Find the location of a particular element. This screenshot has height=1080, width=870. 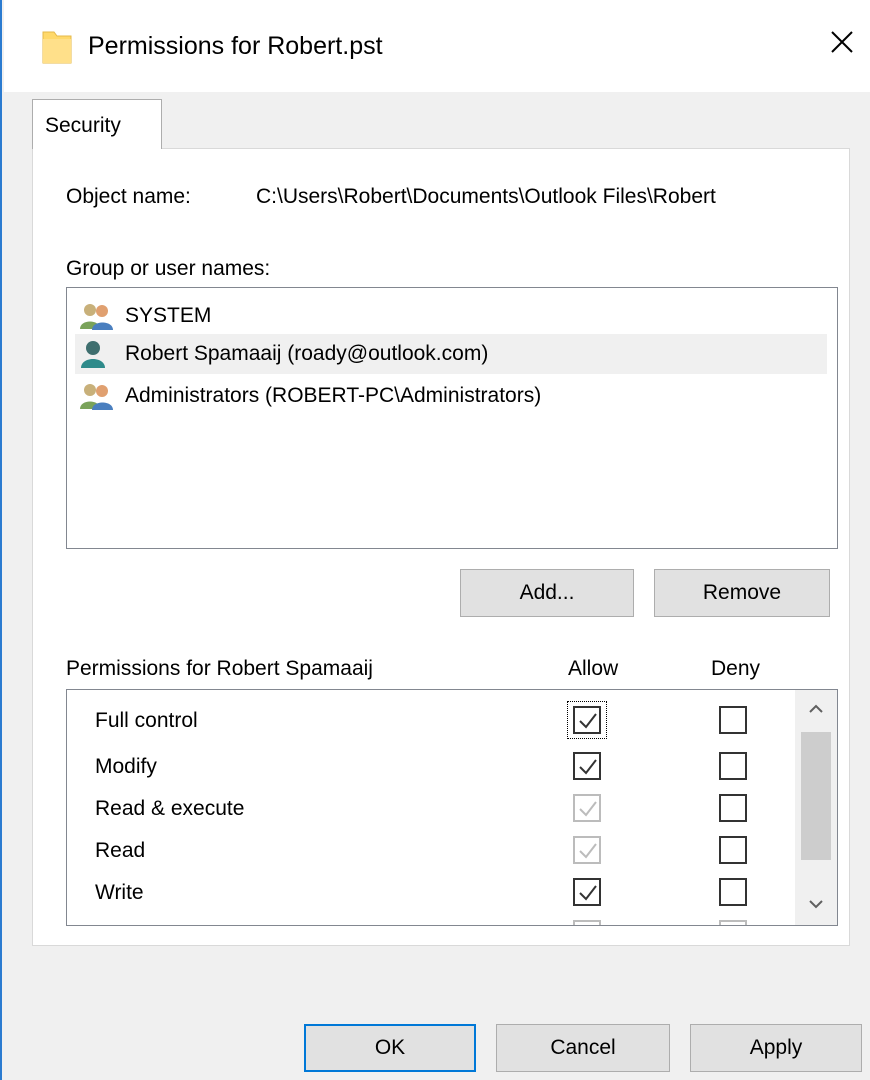

title-bar: Permissions for Robert.pst is located at coordinates (437, 46).